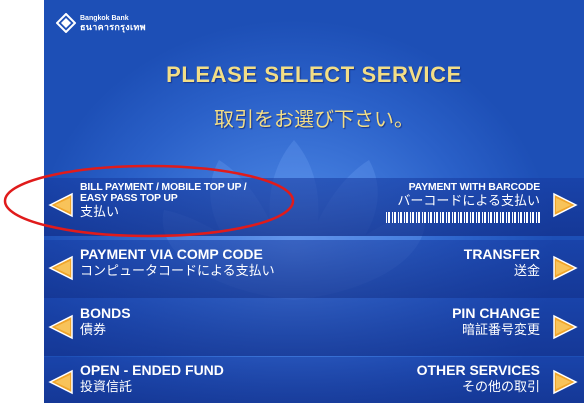  What do you see at coordinates (501, 254) in the screenshot?
I see `transfer-label: TRANSFER` at bounding box center [501, 254].